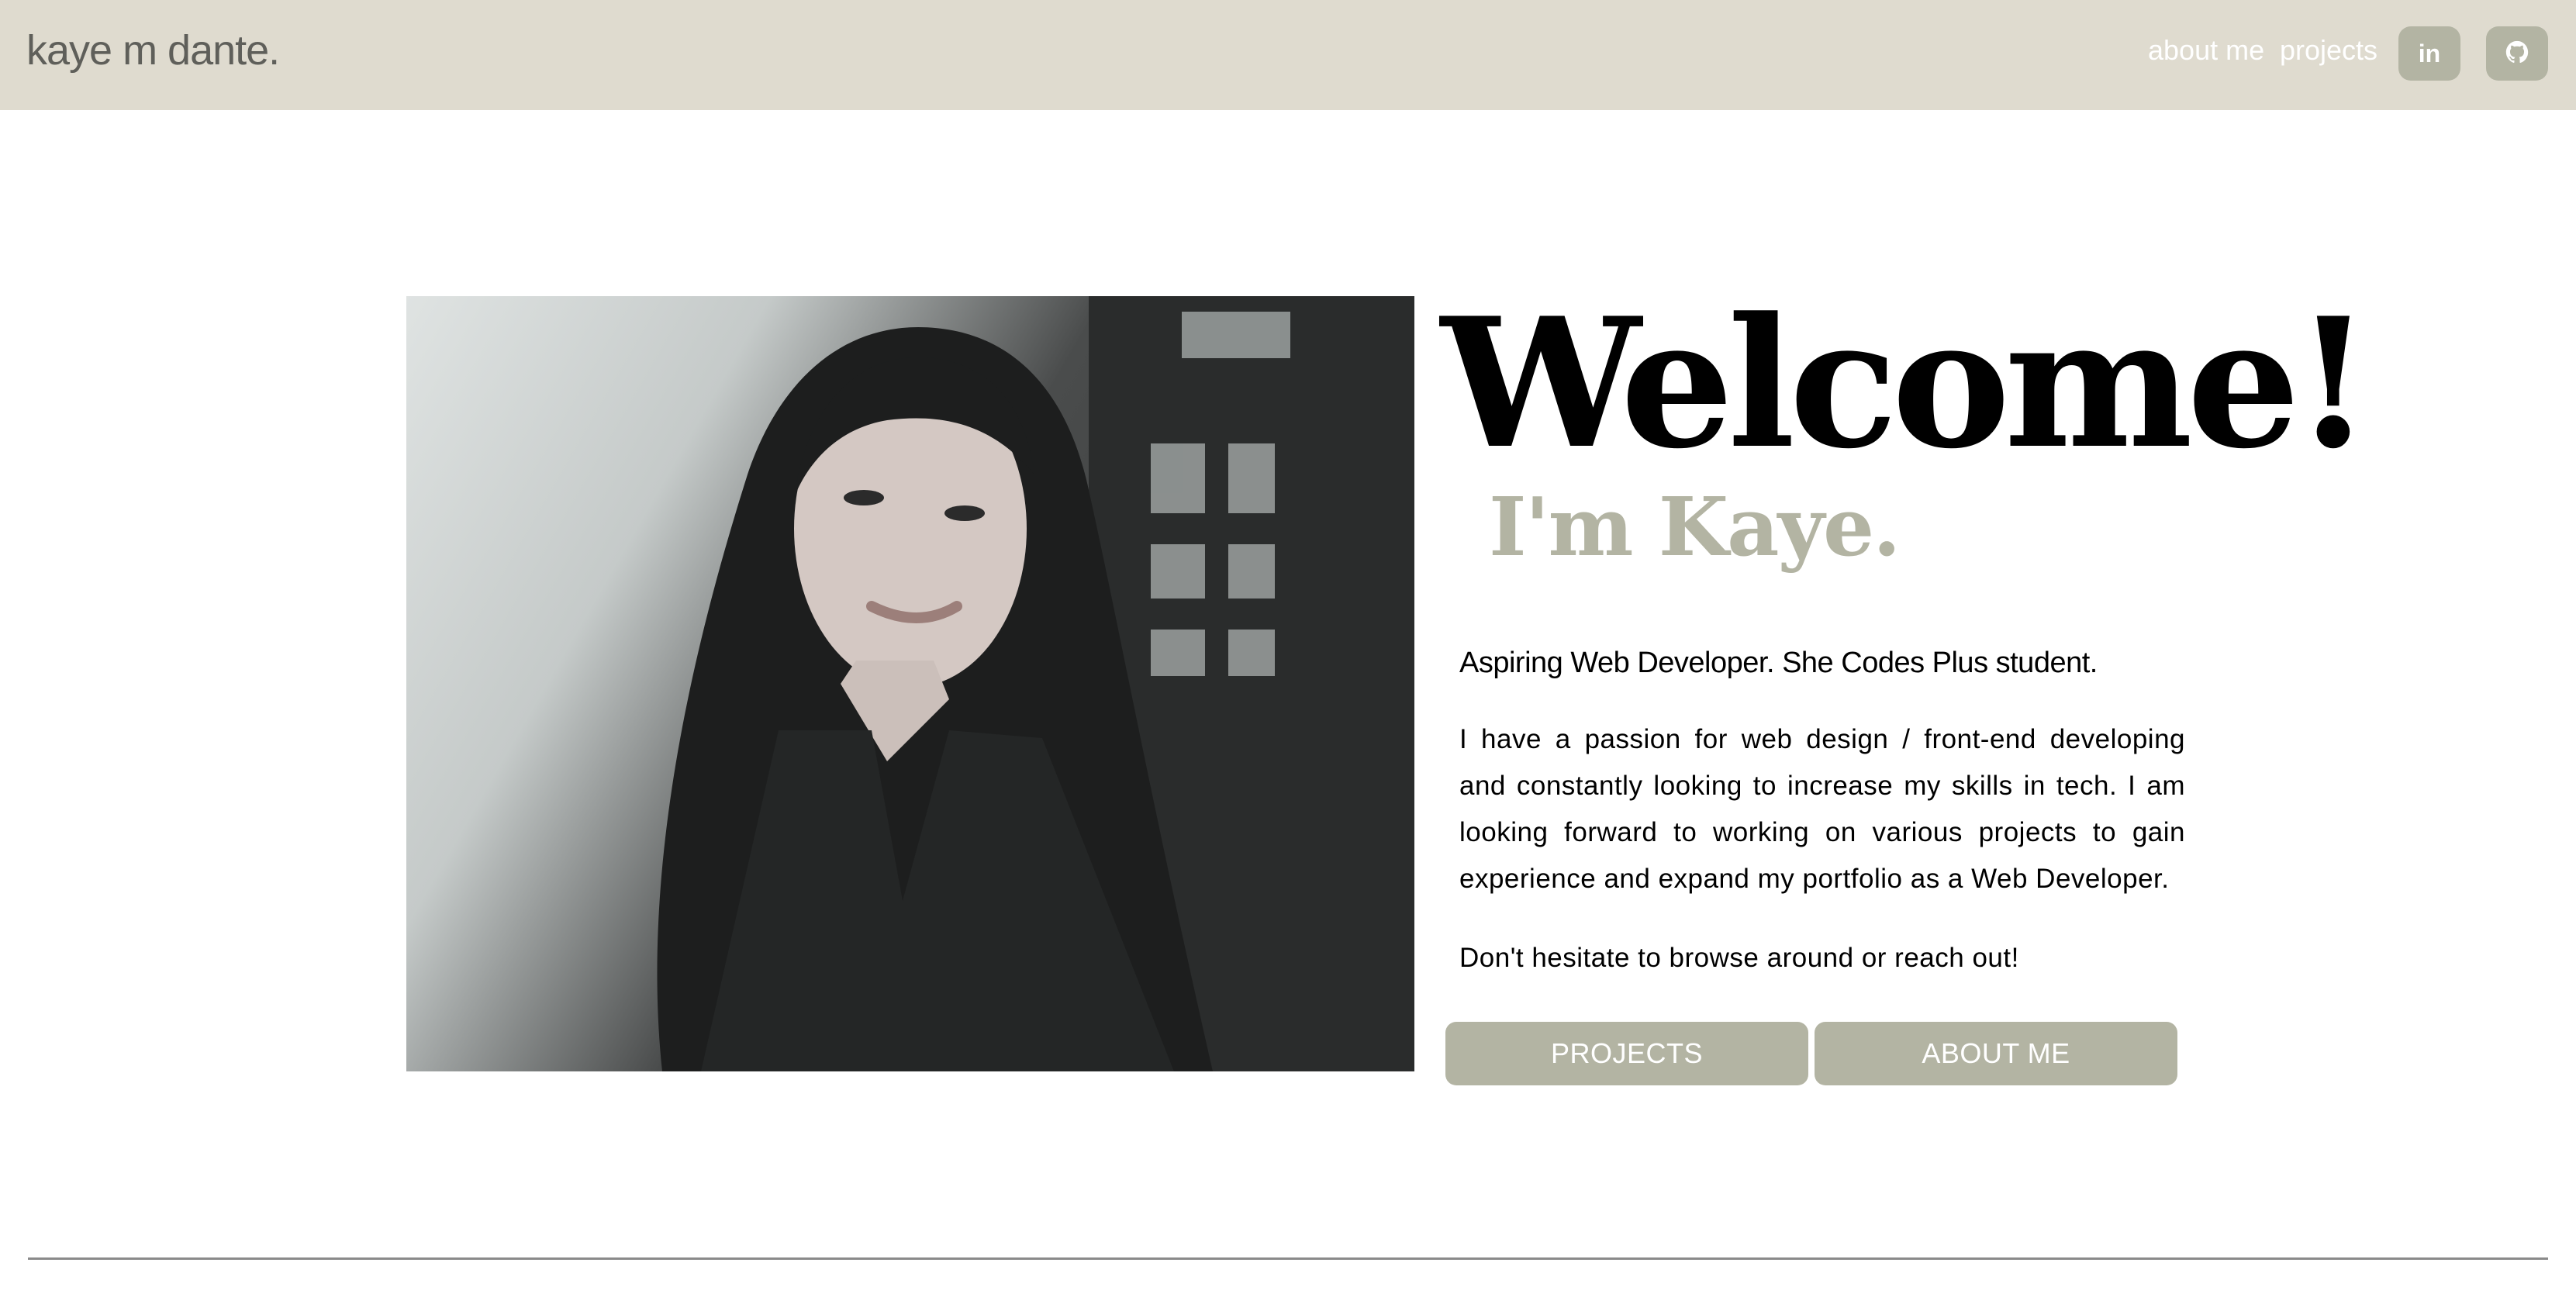 This screenshot has height=1304, width=2576. What do you see at coordinates (1907, 383) in the screenshot?
I see `welcome-heading: Welcome!` at bounding box center [1907, 383].